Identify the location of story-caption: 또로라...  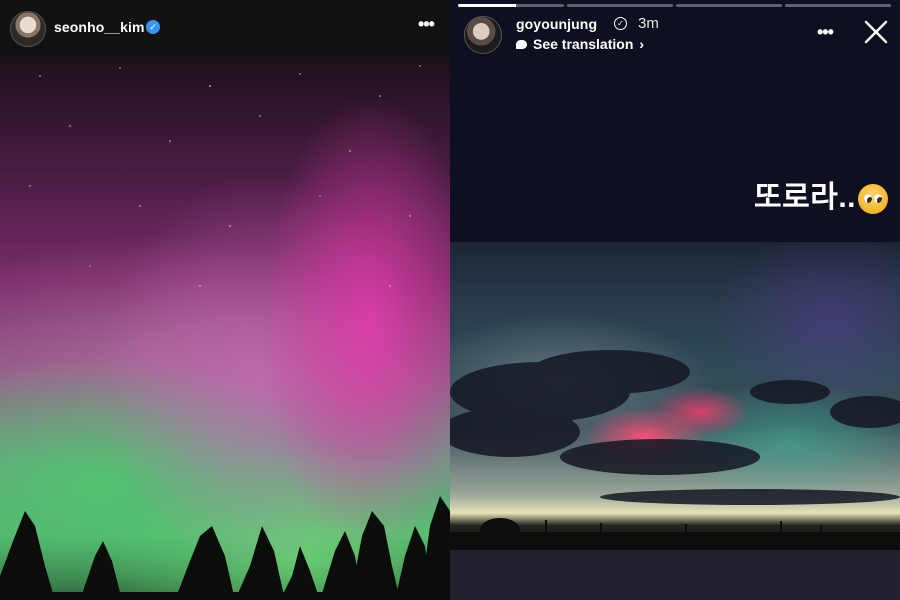
(821, 194).